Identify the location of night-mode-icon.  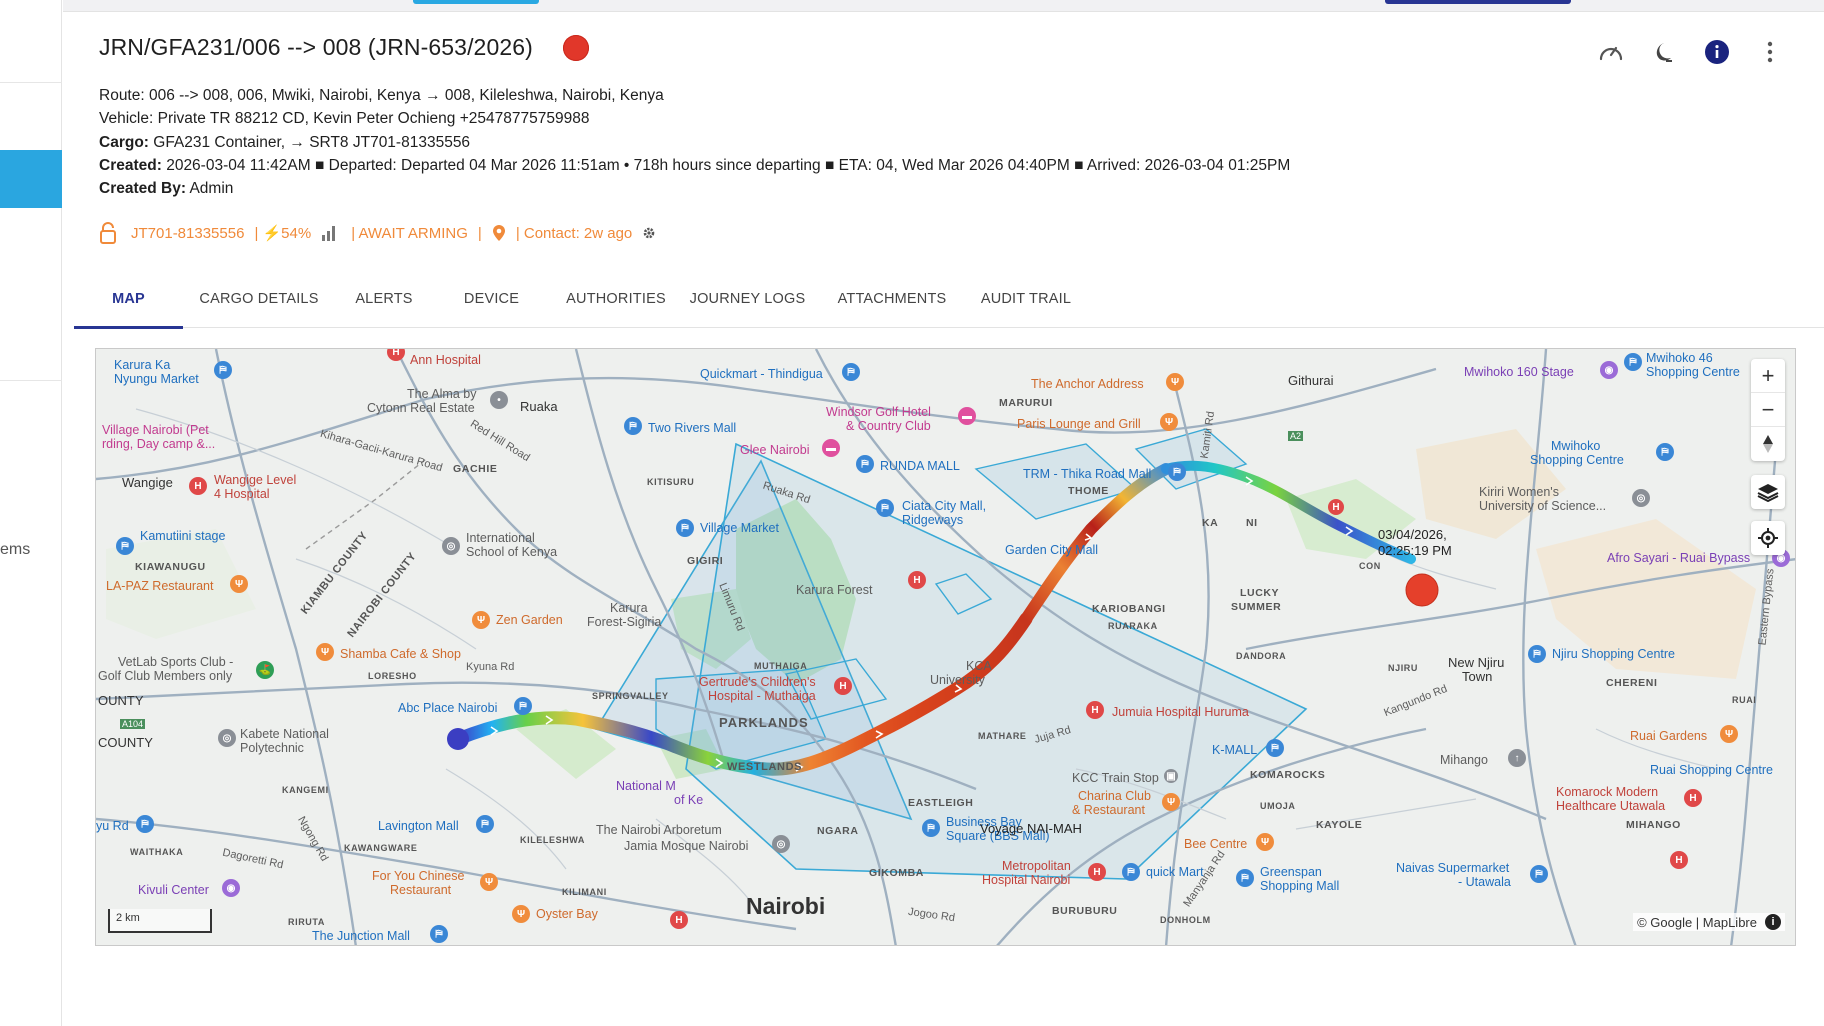
(1664, 52).